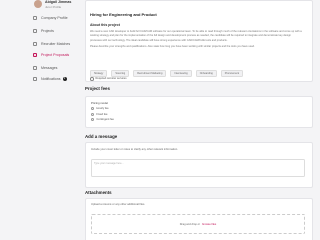 This screenshot has width=320, height=240. I want to click on about-heading: About this project, so click(105, 25).